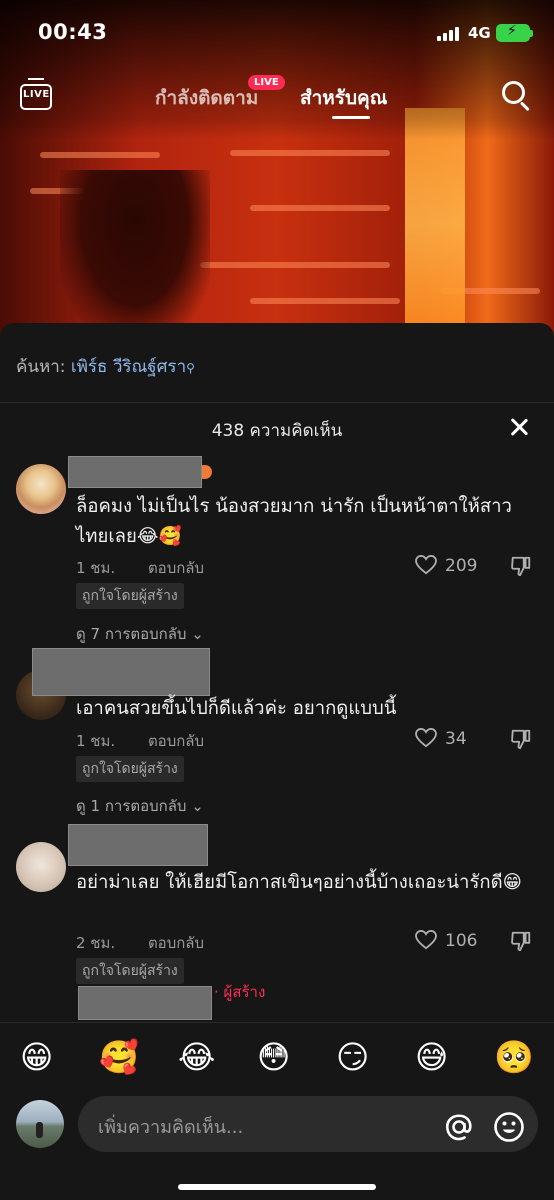  What do you see at coordinates (514, 1057) in the screenshot?
I see `emoji-pleading-button: 🥺` at bounding box center [514, 1057].